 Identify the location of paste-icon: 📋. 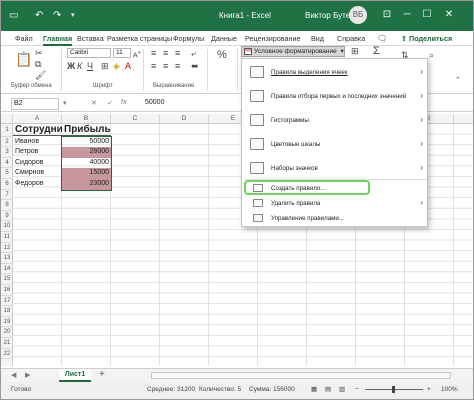
(23, 59).